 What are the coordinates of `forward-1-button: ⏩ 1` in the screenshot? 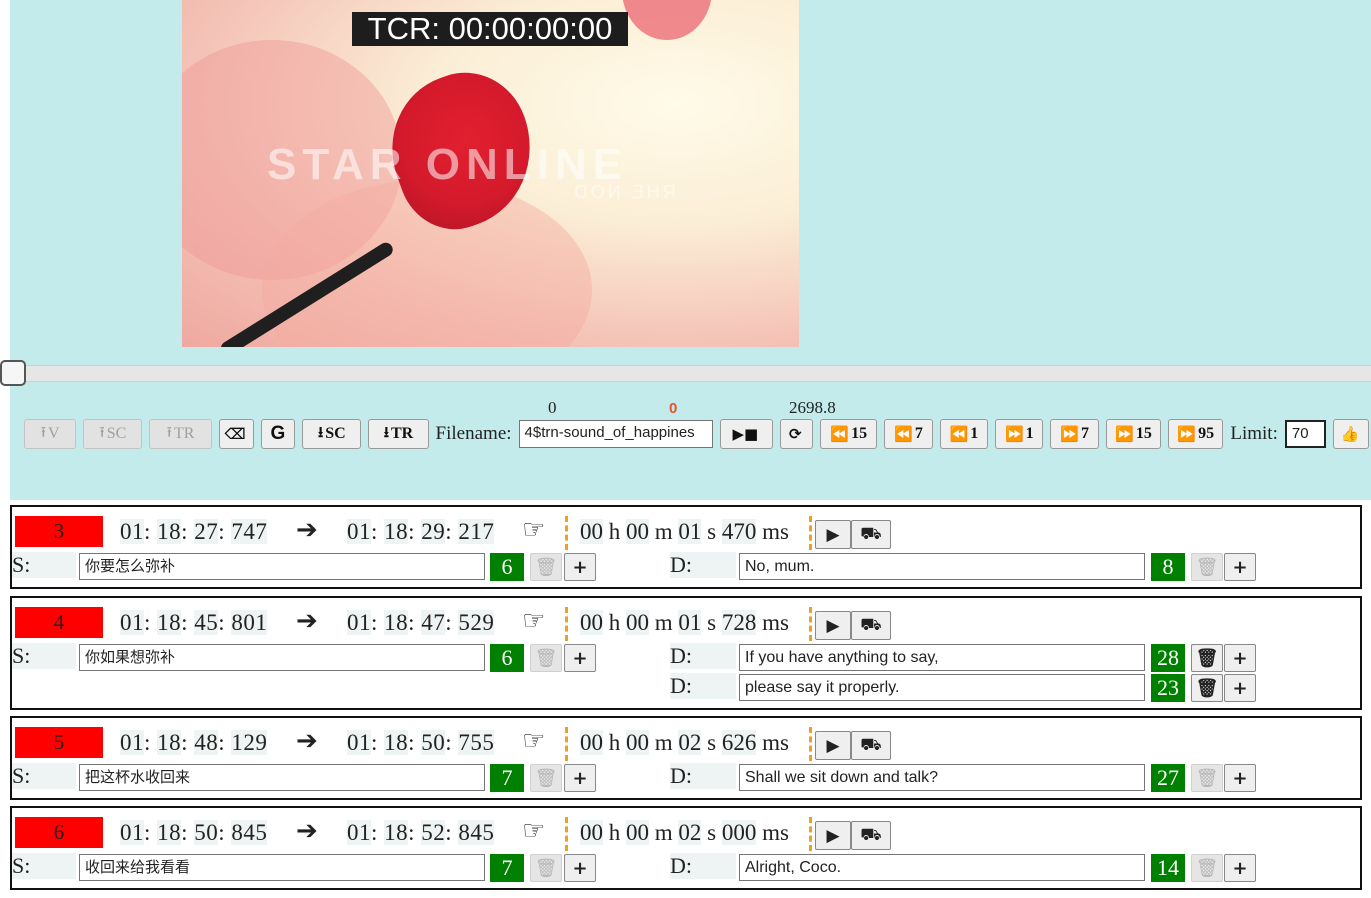 It's located at (1019, 434).